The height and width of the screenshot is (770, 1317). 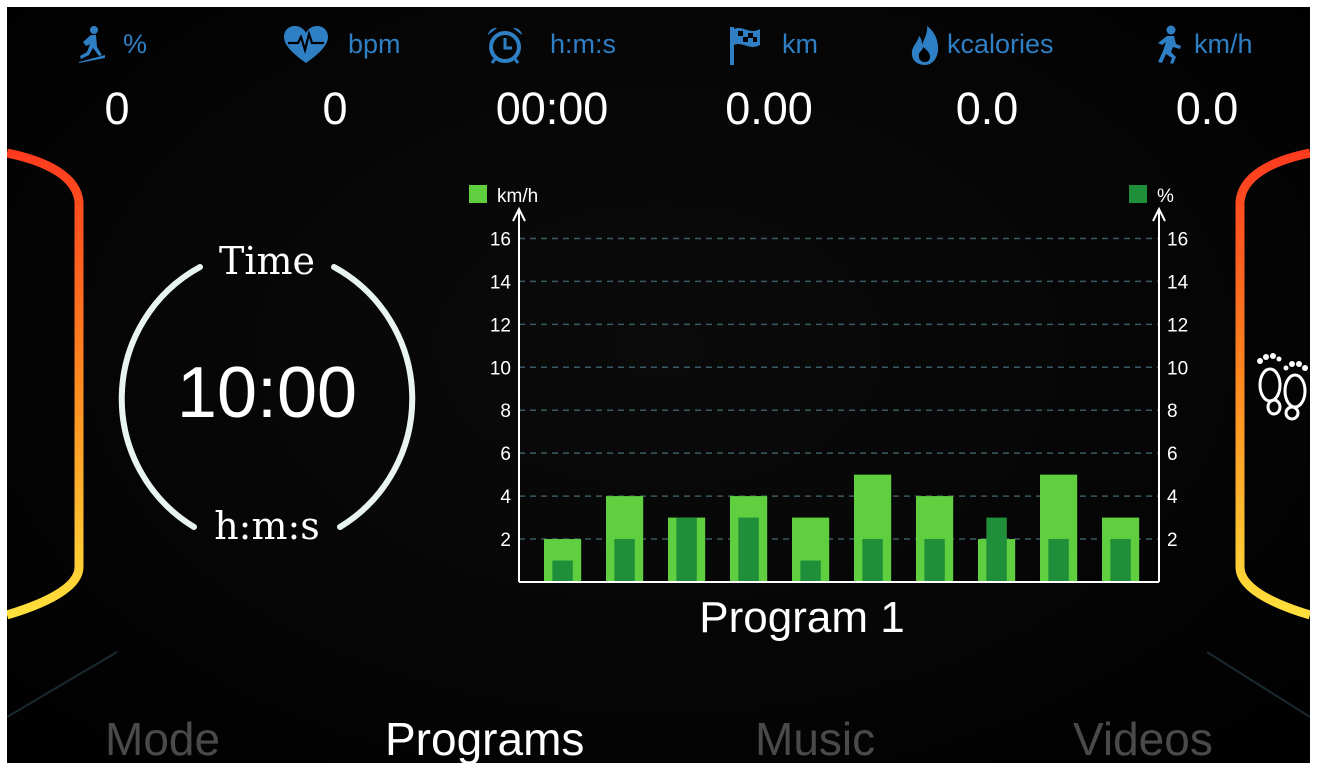 I want to click on y-tick-left: 4, so click(x=505, y=497).